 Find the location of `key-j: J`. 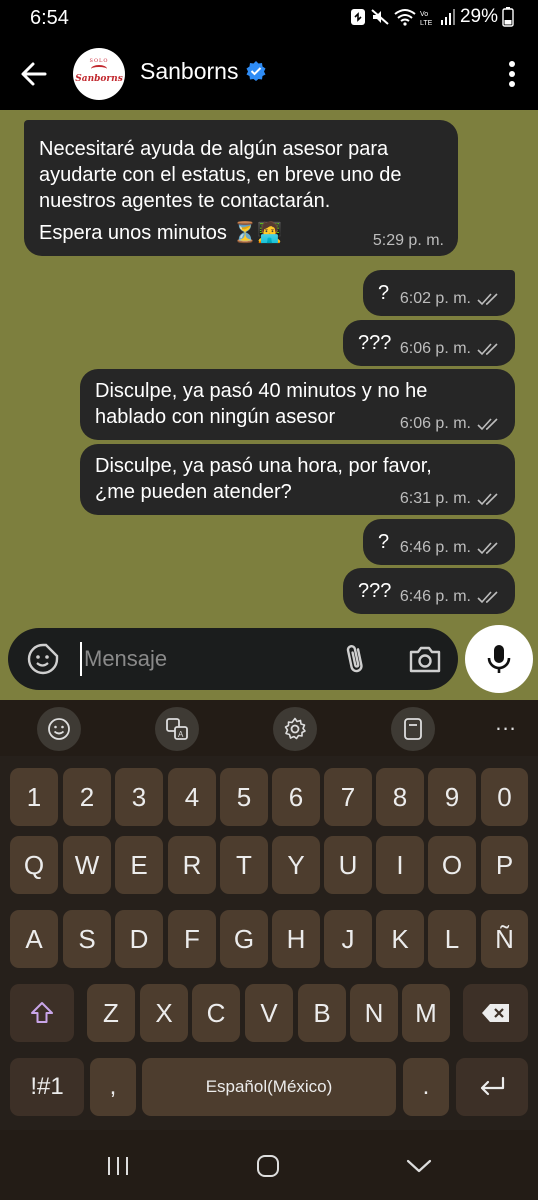

key-j: J is located at coordinates (348, 939).